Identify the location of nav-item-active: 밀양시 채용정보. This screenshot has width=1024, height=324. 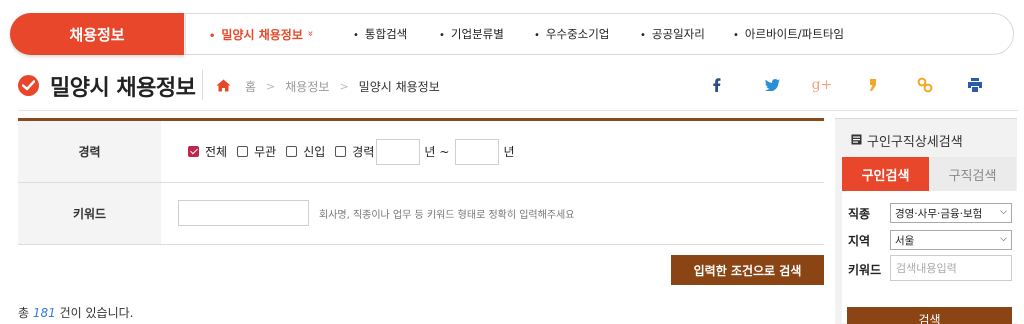
(255, 34).